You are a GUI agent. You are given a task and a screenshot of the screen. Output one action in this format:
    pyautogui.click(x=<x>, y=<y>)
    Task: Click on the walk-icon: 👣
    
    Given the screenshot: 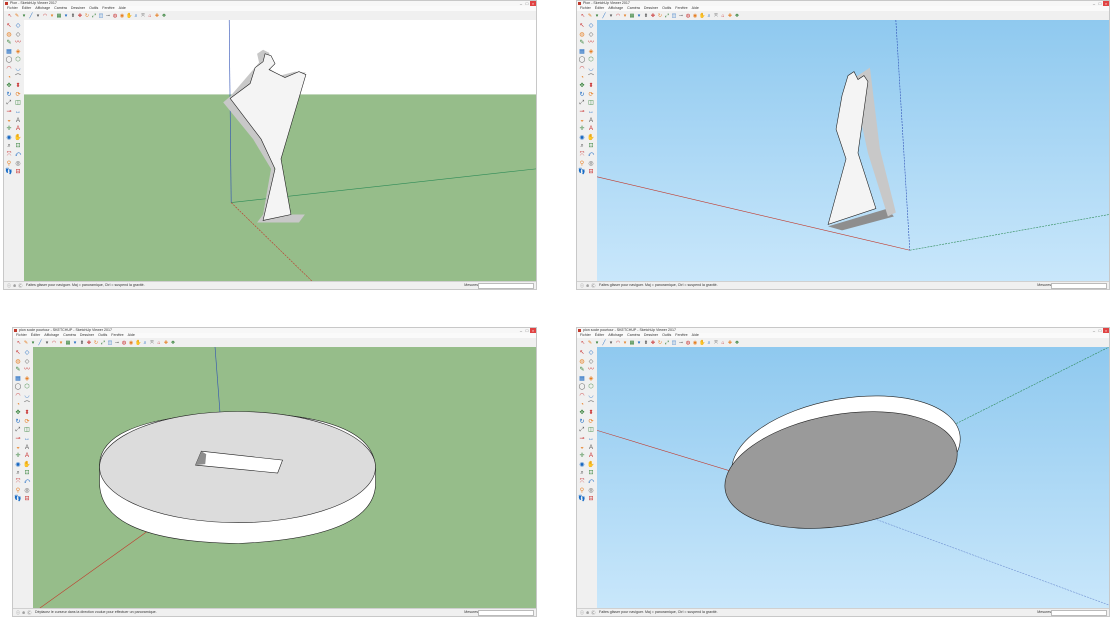 What is the action you would take?
    pyautogui.click(x=582, y=499)
    